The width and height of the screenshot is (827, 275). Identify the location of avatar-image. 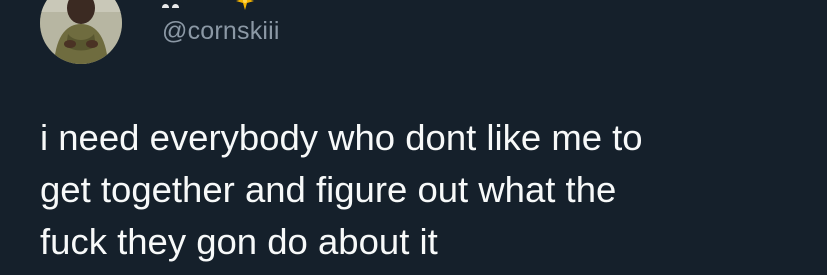
(81, 32).